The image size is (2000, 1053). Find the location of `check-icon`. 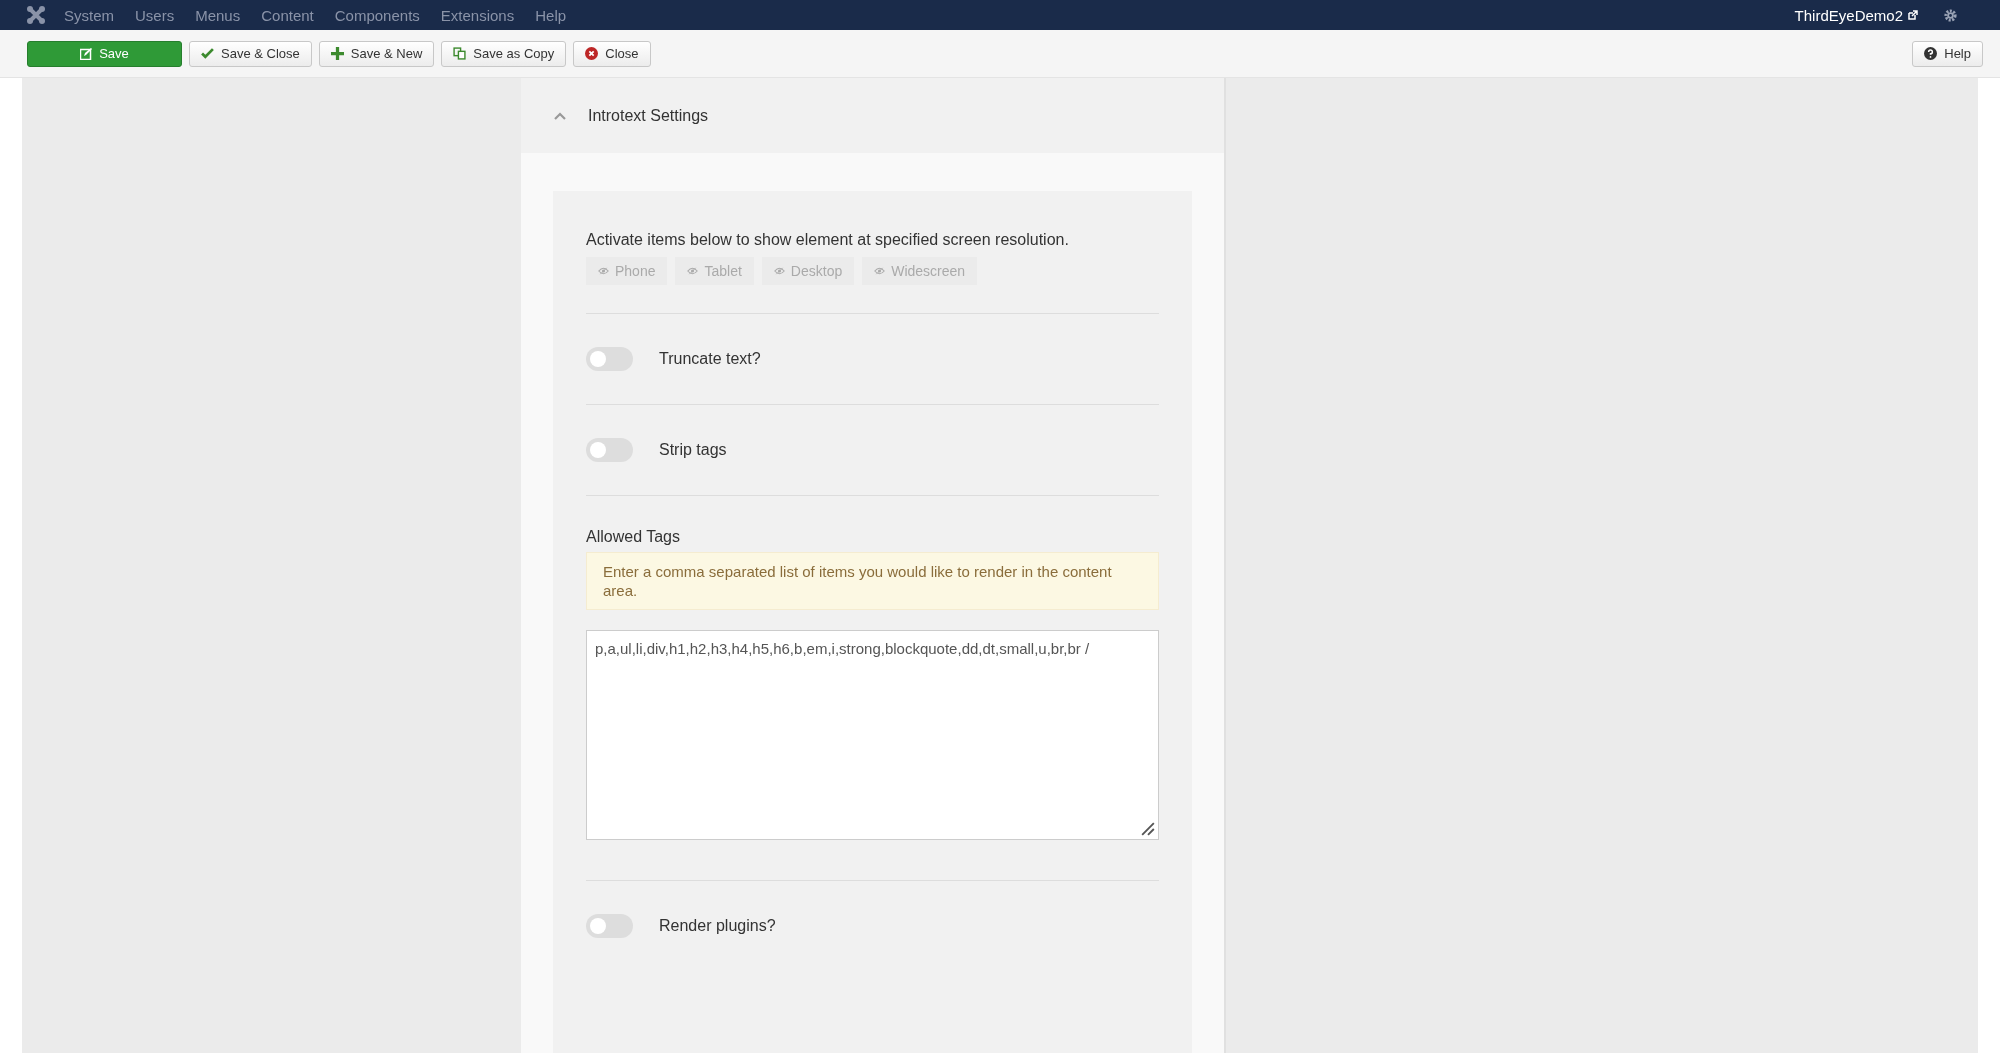

check-icon is located at coordinates (207, 53).